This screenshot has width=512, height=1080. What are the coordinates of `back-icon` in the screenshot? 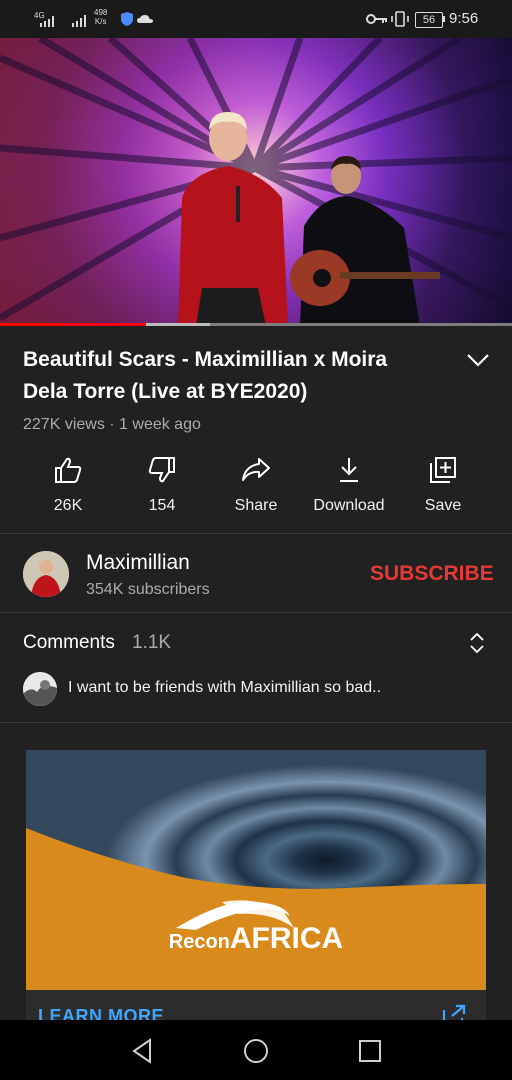 It's located at (142, 1051).